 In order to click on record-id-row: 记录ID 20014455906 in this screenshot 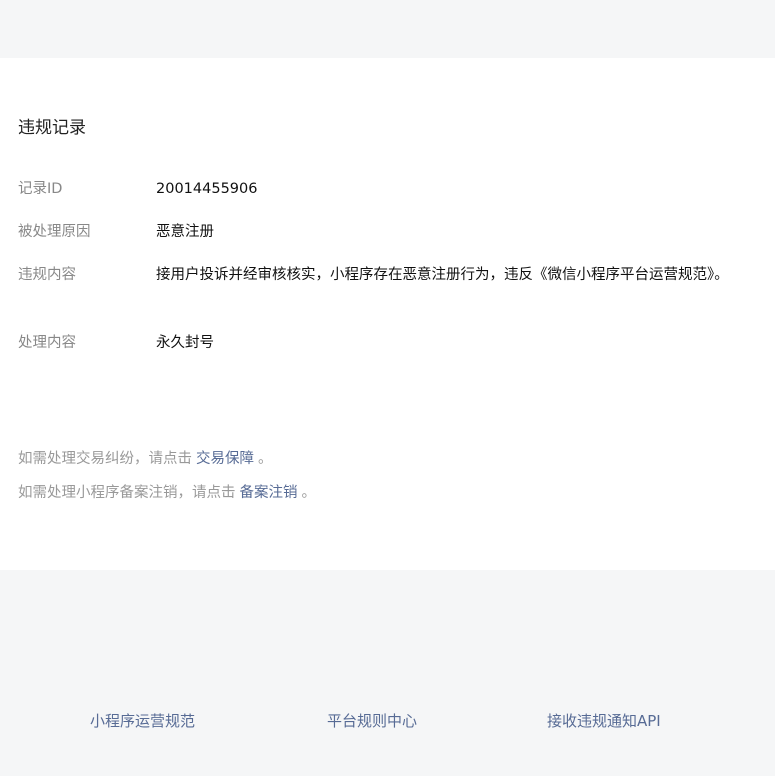, I will do `click(387, 189)`.